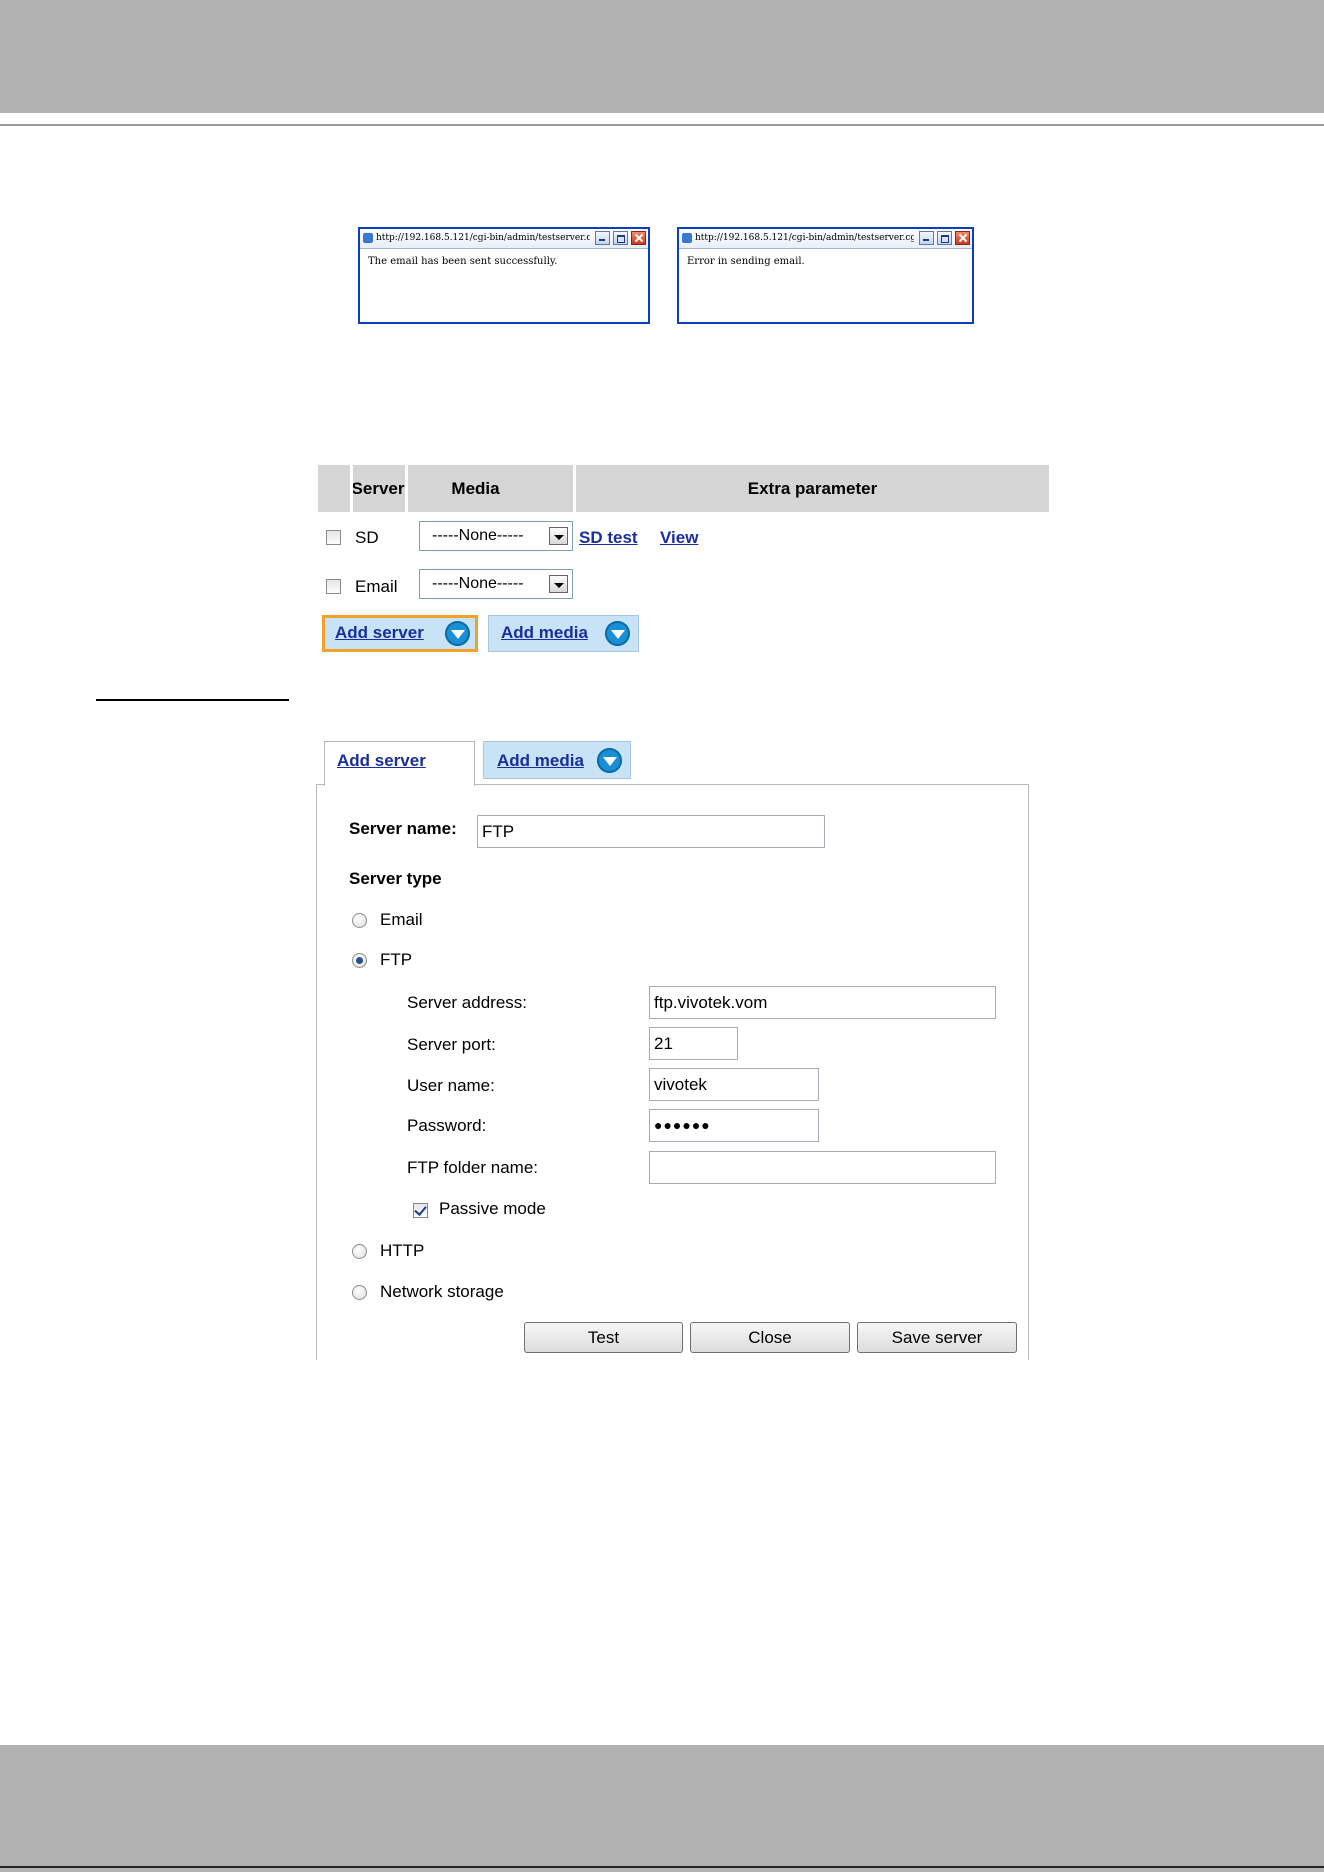 The image size is (1324, 1872). I want to click on passive-mode-checkbox, so click(420, 1210).